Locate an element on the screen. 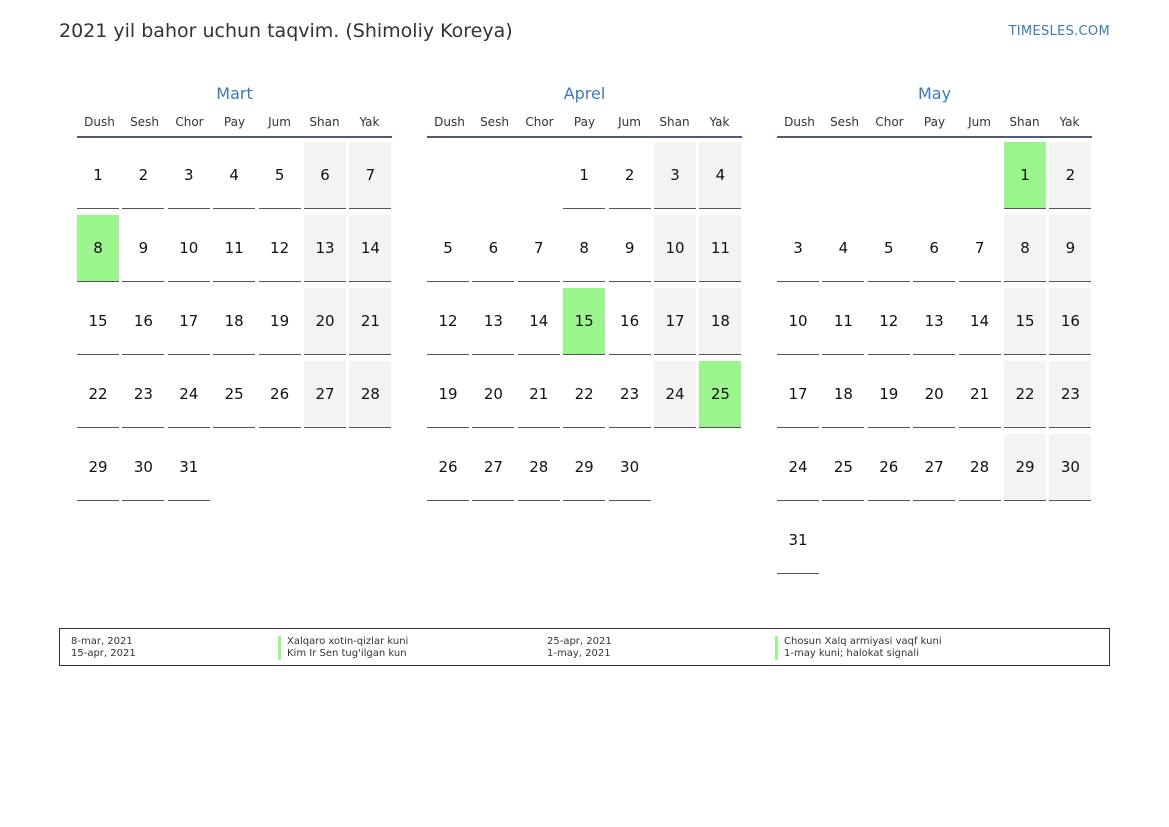 This screenshot has height=827, width=1169. legend-date: 8-mar, 2021 is located at coordinates (102, 641).